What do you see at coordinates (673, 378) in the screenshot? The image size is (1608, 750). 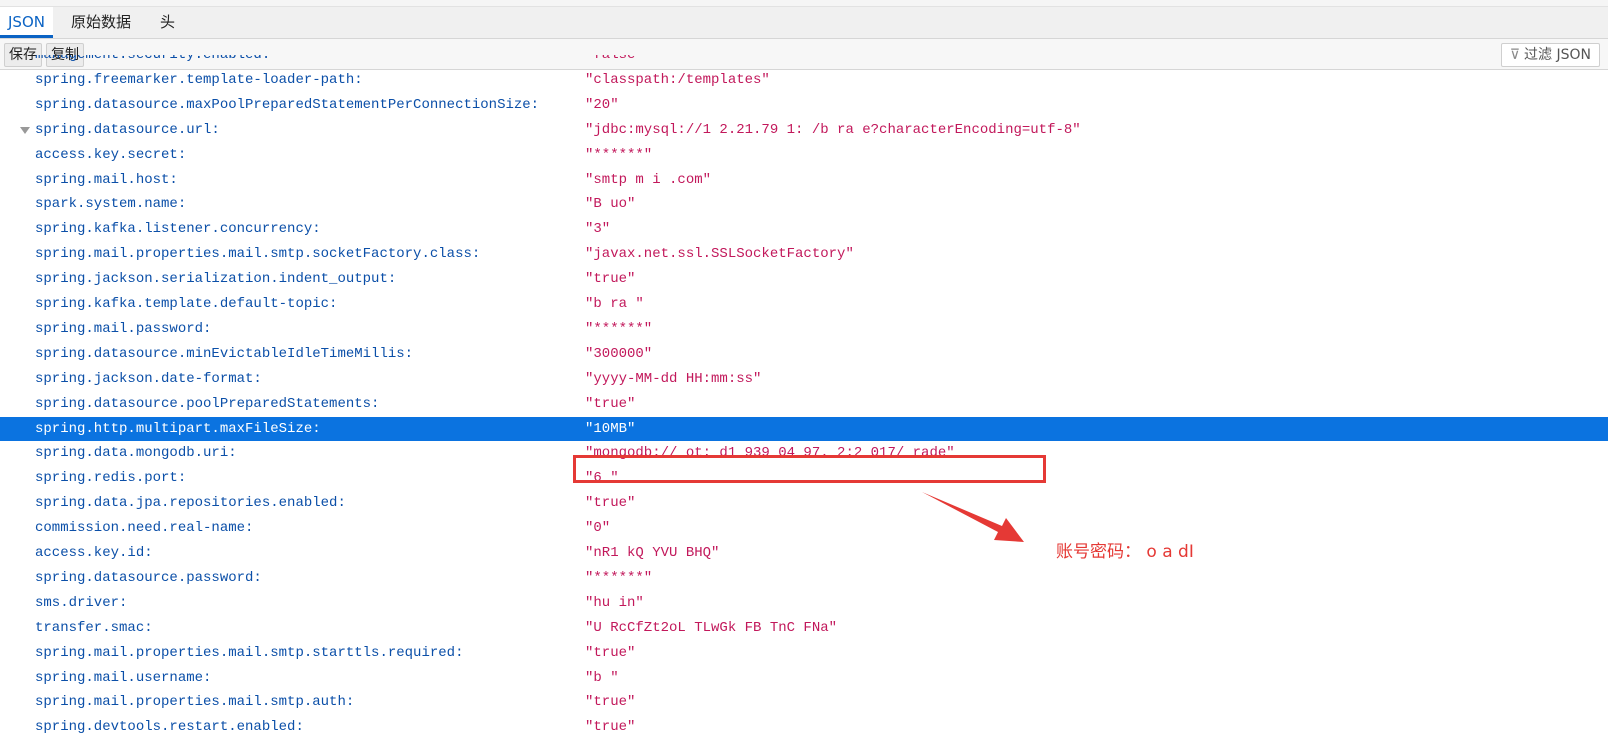 I see `json-value: "yyyy-MM-dd HH:mm:ss"` at bounding box center [673, 378].